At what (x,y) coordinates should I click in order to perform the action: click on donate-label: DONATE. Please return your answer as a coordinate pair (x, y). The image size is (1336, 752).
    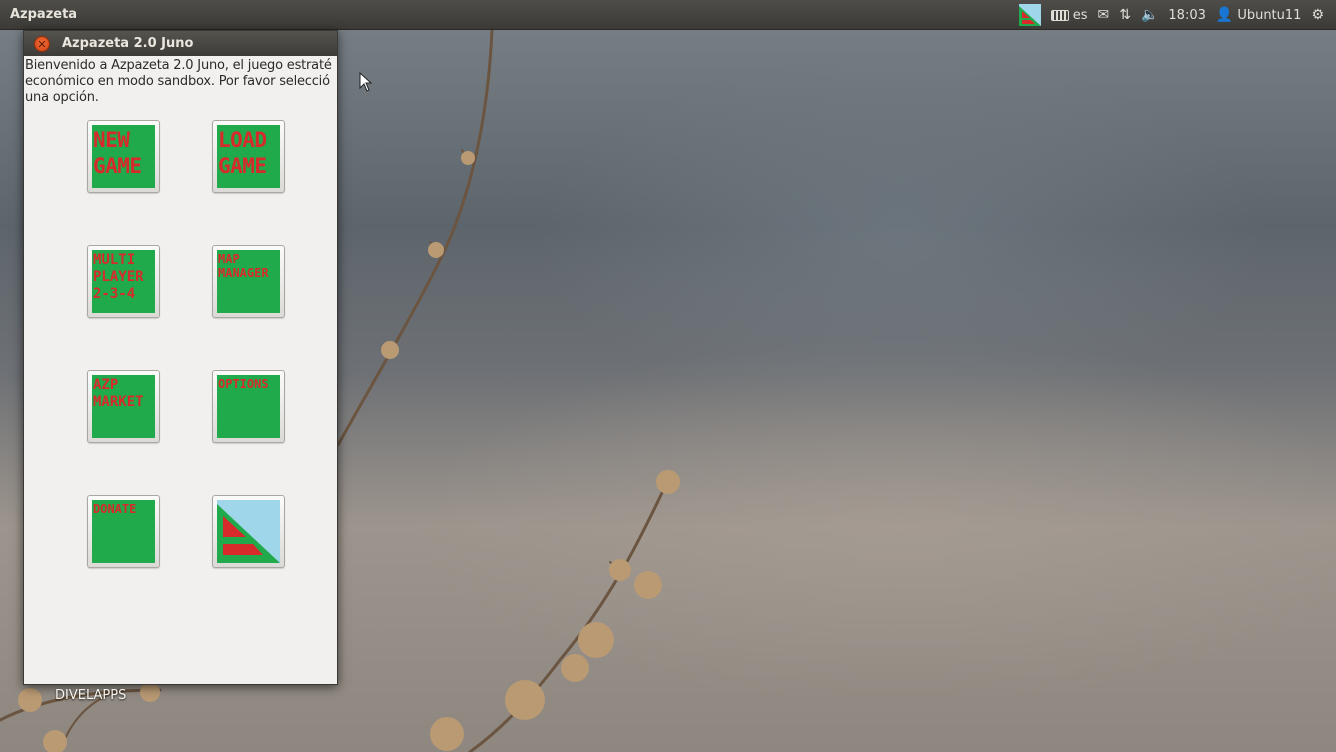
    Looking at the image, I should click on (115, 509).